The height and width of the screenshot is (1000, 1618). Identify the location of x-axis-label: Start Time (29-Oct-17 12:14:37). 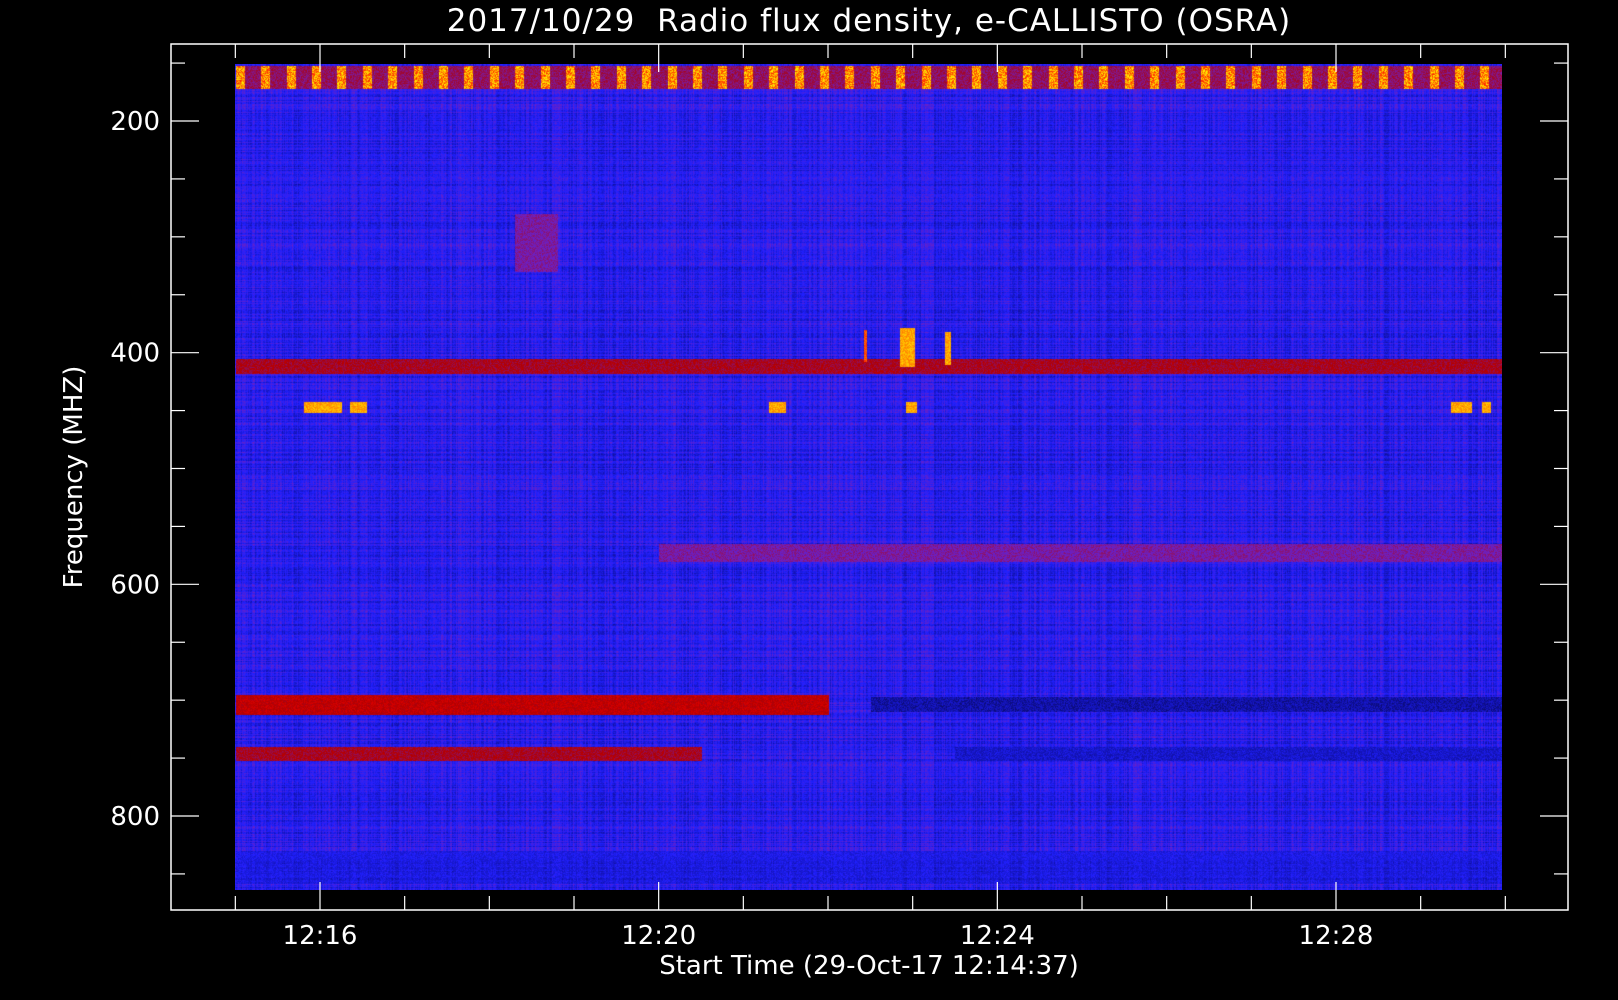
(869, 966).